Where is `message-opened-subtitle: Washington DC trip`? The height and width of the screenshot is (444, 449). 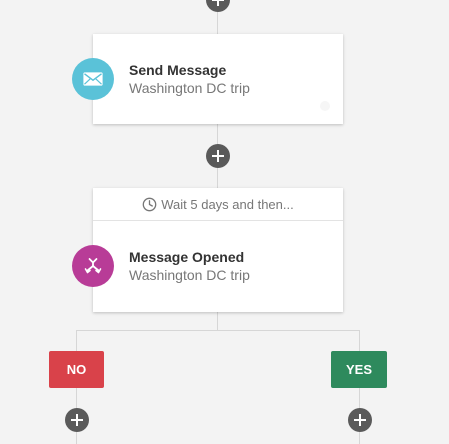
message-opened-subtitle: Washington DC trip is located at coordinates (189, 275).